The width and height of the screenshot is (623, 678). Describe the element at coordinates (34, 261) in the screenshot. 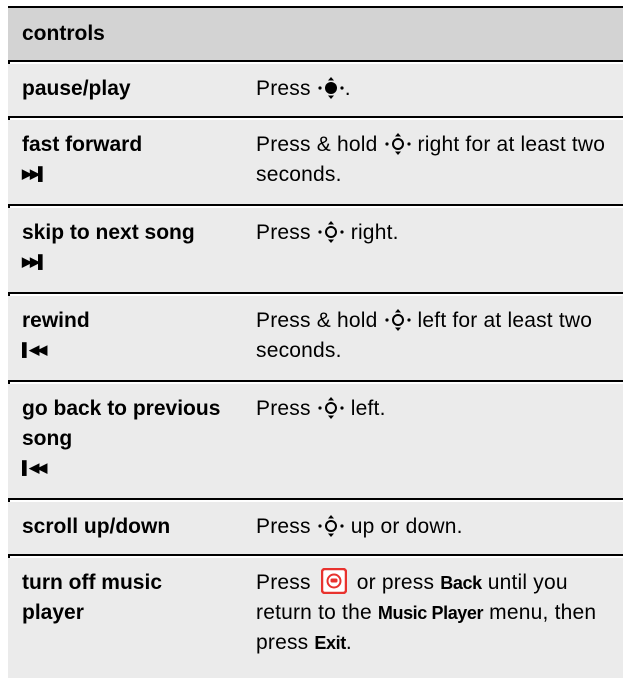

I see `skip-next-icon: ▶▶▌` at that location.